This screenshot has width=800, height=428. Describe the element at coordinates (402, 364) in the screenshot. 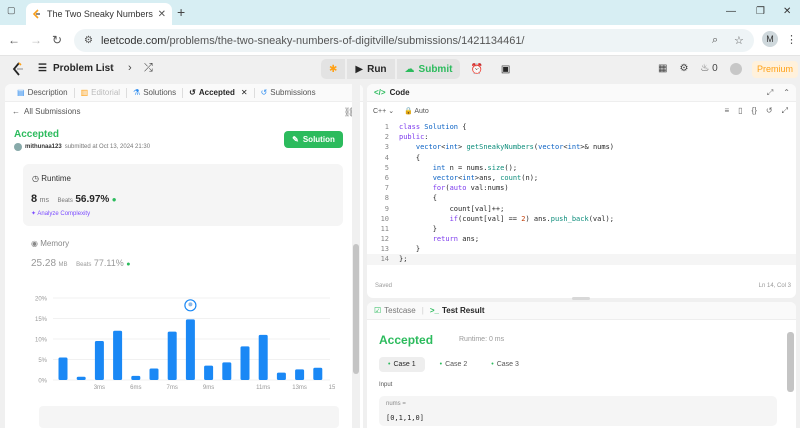

I see `case-tab-1: • Case 1` at that location.